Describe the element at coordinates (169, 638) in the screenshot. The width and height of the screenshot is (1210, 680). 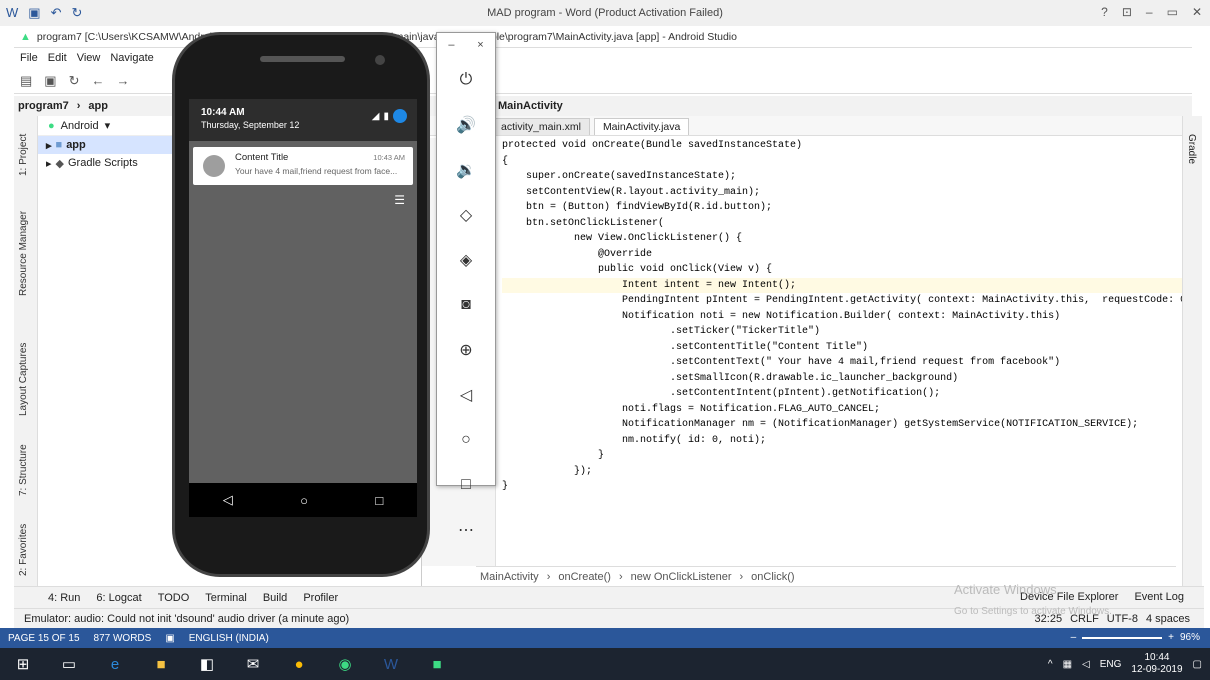
I see `proofing-icon: ▣` at that location.